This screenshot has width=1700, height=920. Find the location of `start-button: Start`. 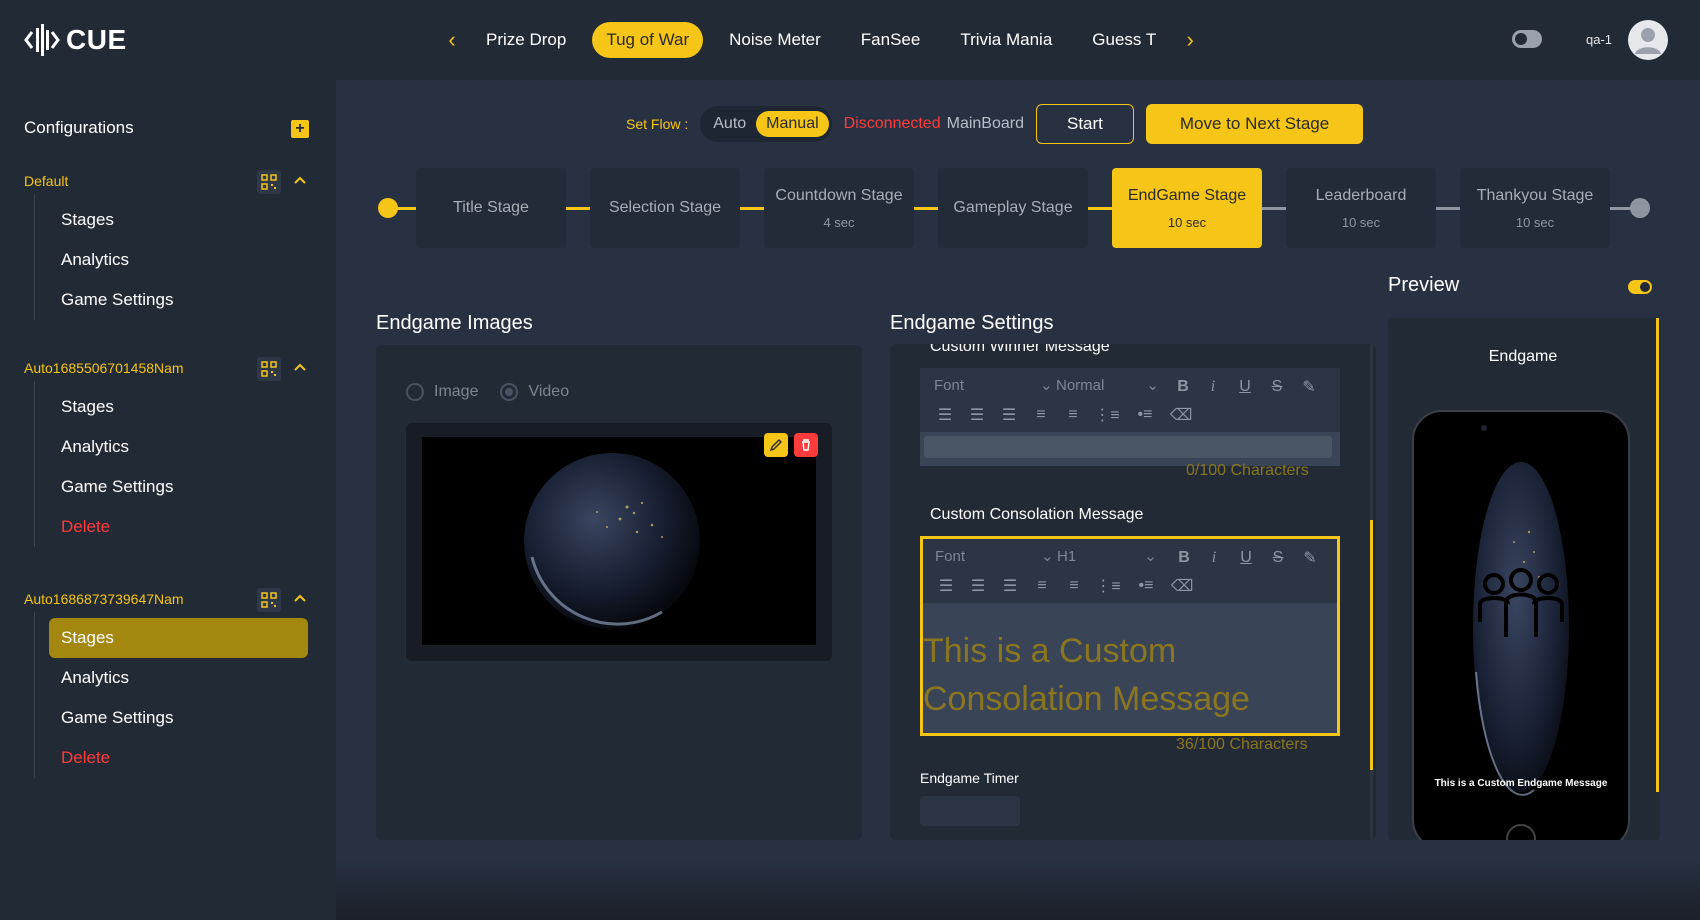

start-button: Start is located at coordinates (1084, 124).